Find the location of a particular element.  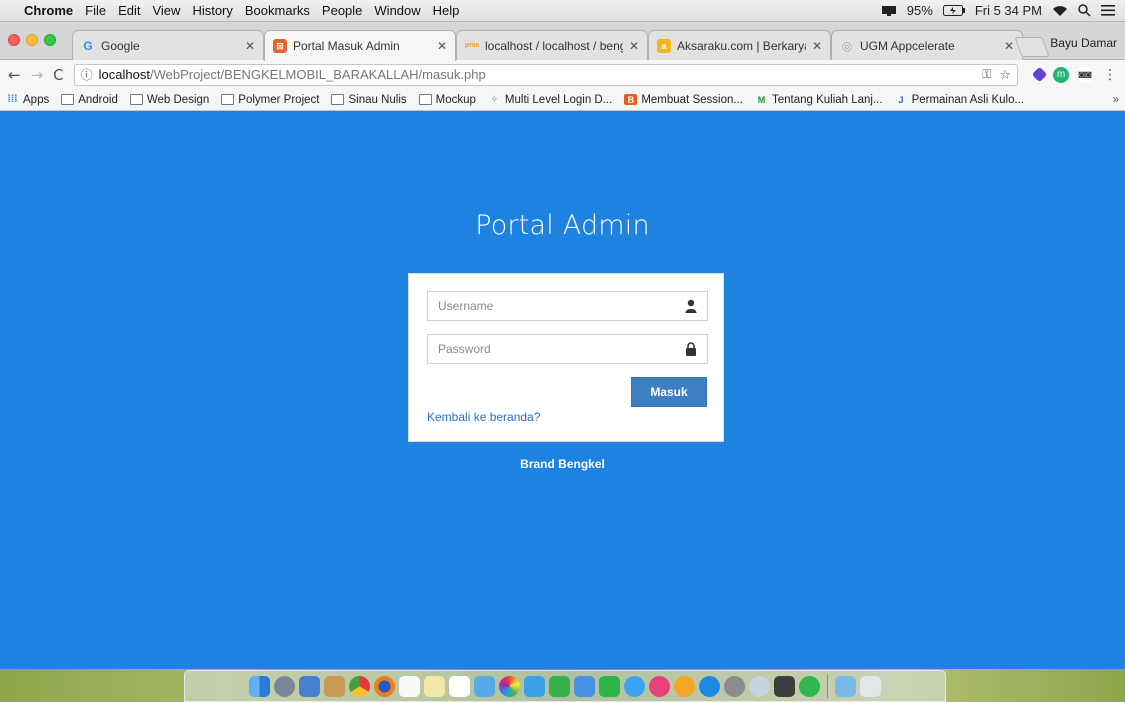

menu-people: People is located at coordinates (342, 10).